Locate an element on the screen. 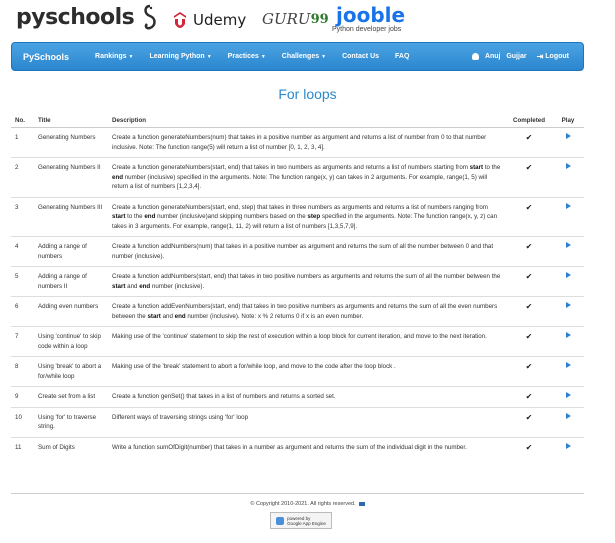  guru99-sponsor: GURU 99 is located at coordinates (295, 19).